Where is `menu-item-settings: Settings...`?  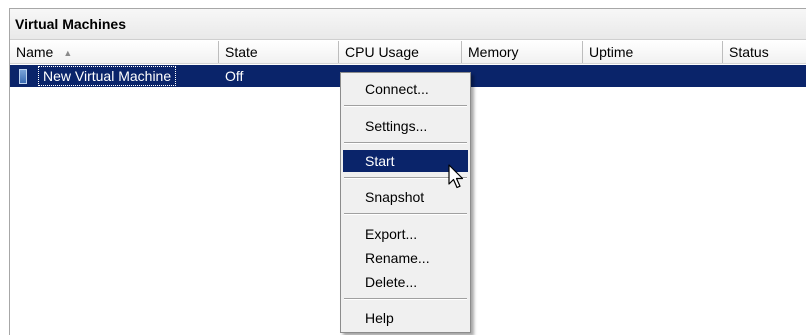
menu-item-settings: Settings... is located at coordinates (405, 126).